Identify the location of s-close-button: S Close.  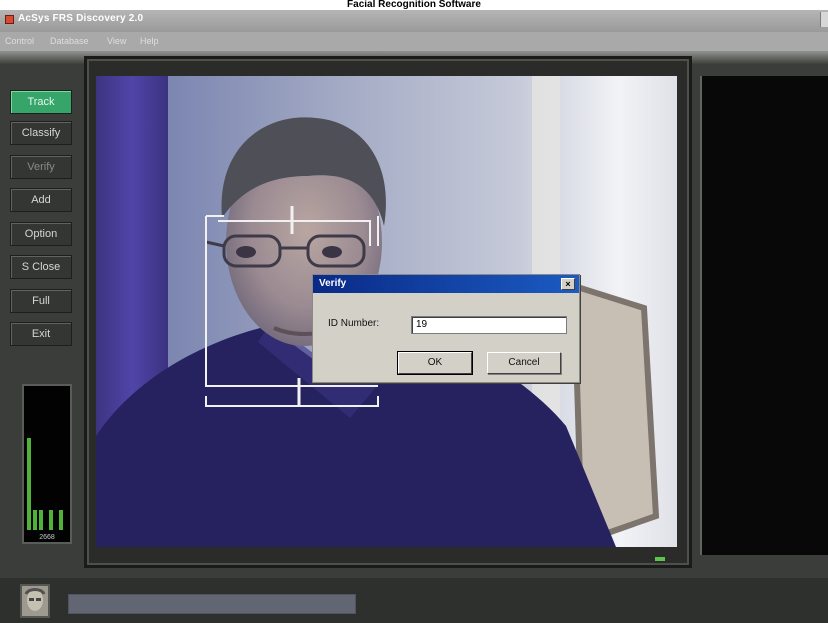
(41, 267).